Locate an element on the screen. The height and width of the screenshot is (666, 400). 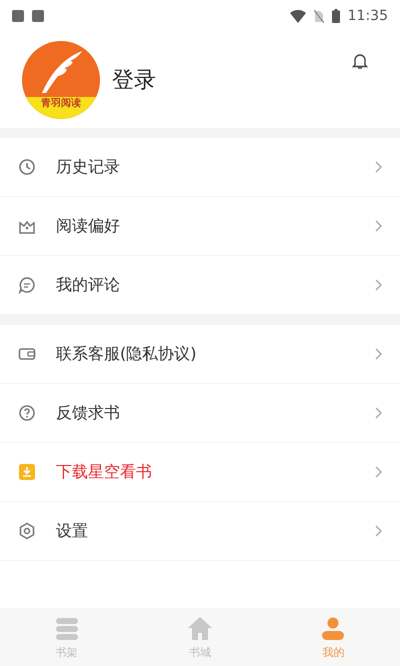
menu-item-label: 阅读偏好 is located at coordinates (88, 226).